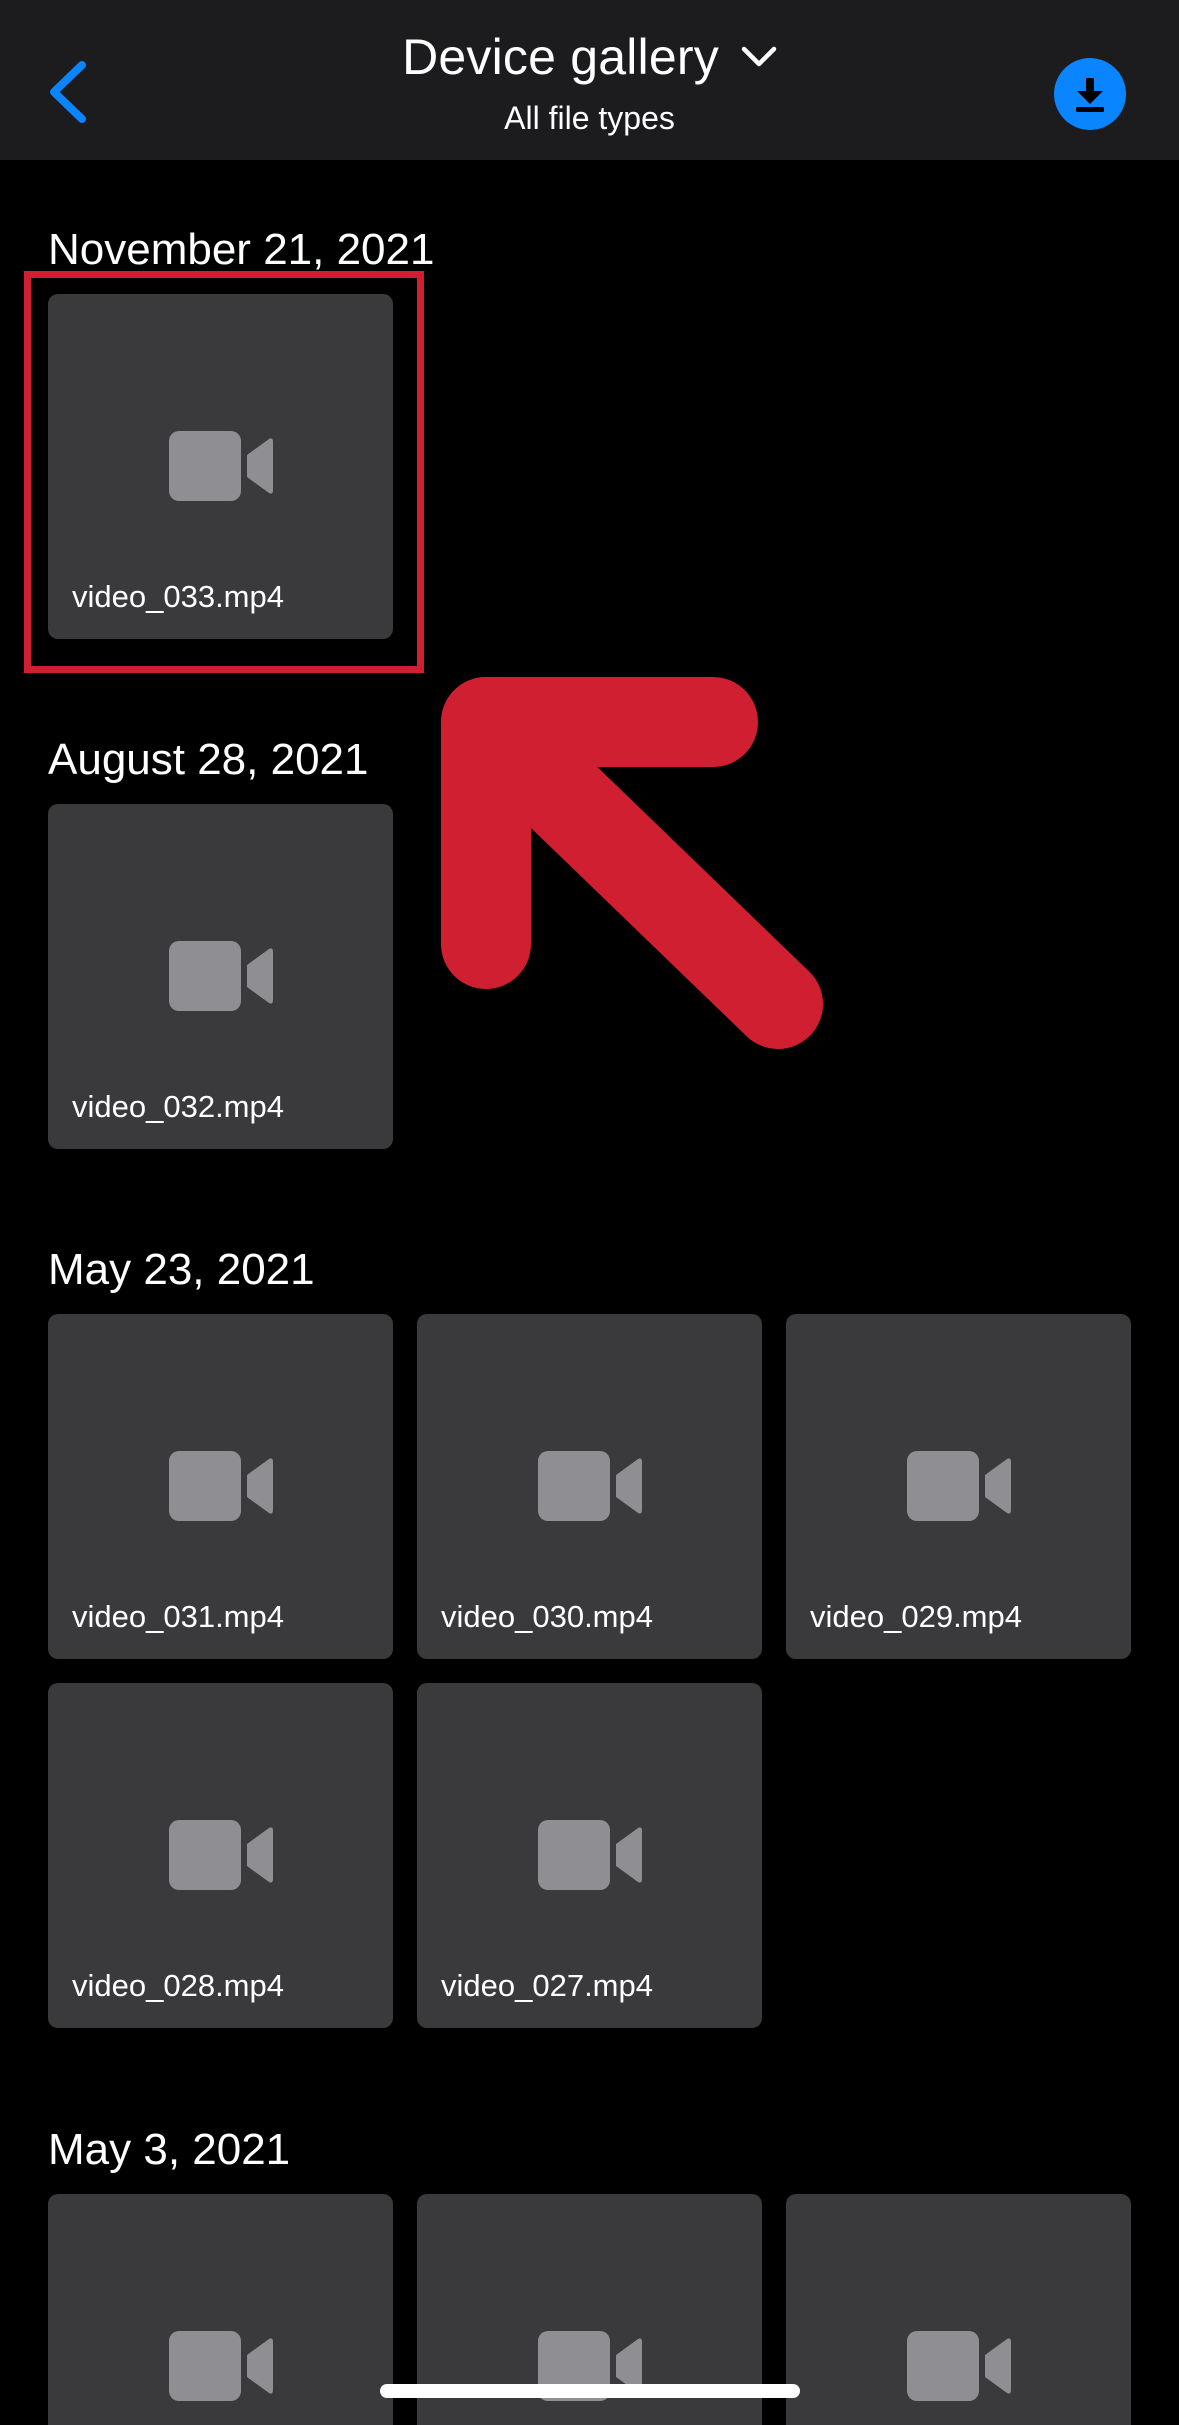  What do you see at coordinates (916, 1616) in the screenshot?
I see `file-name-label: video_029.mp4` at bounding box center [916, 1616].